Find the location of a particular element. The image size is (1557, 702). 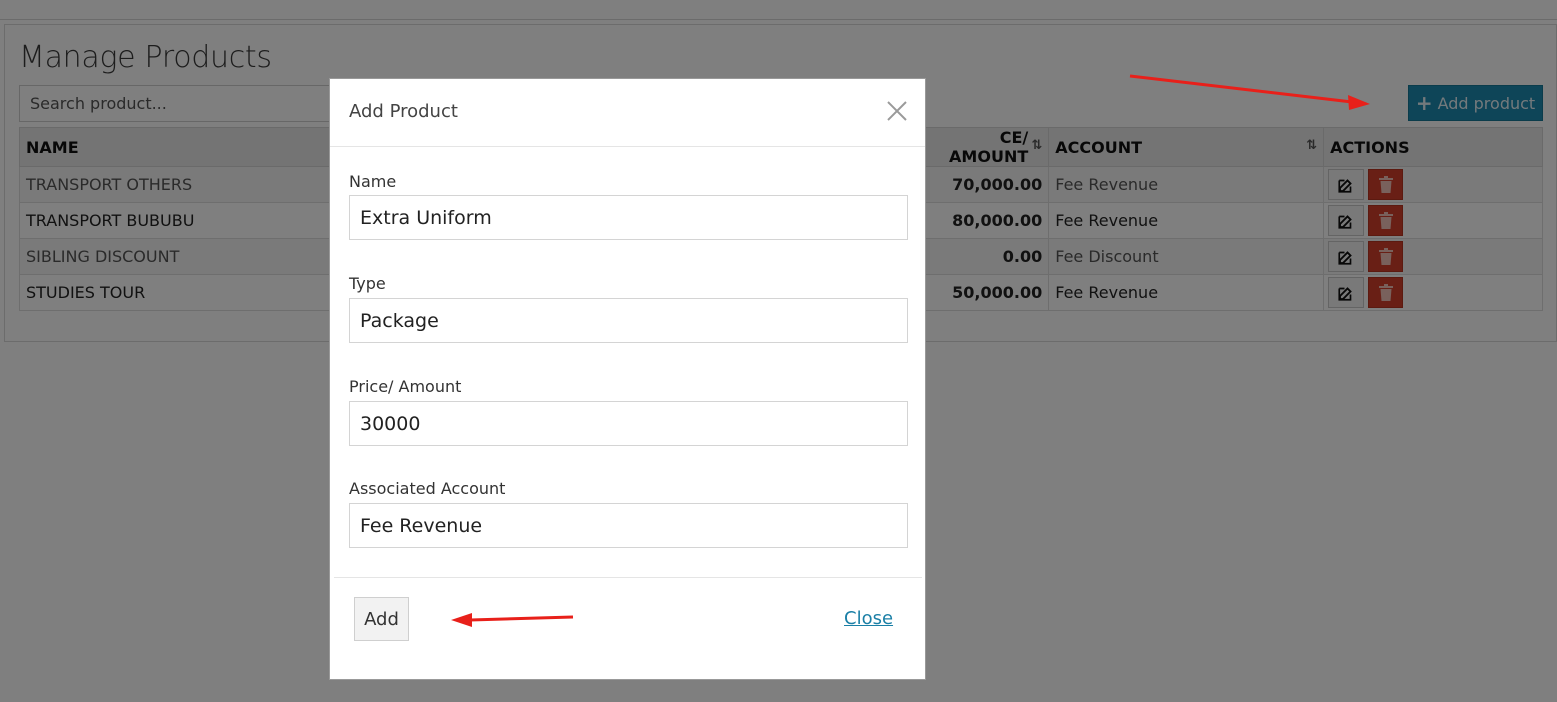

close-icon is located at coordinates (897, 111).